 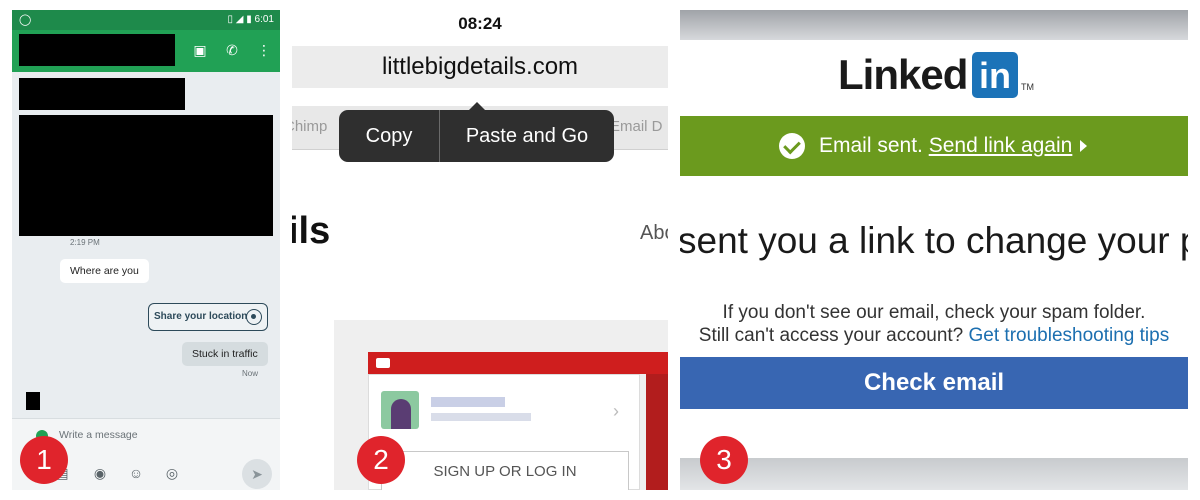 What do you see at coordinates (995, 75) in the screenshot?
I see `logo-in-box: in` at bounding box center [995, 75].